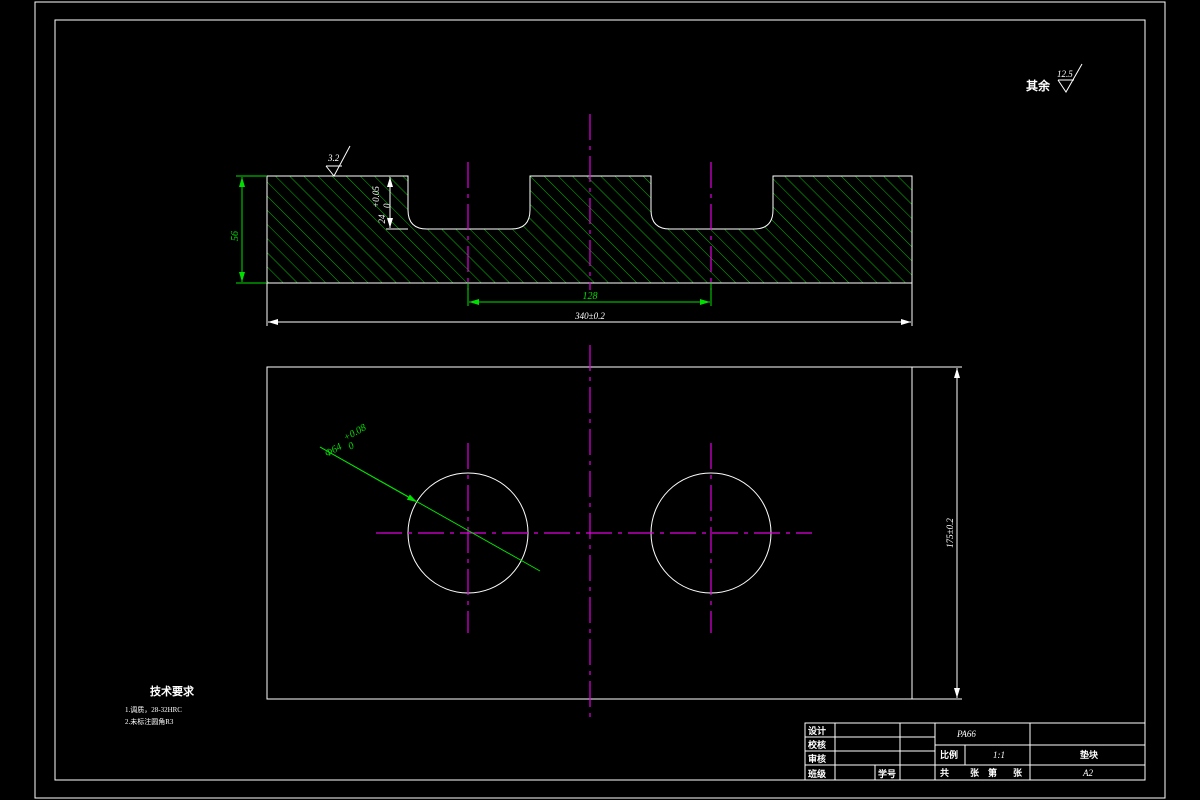 The height and width of the screenshot is (800, 1200). I want to click on tb-sheet-unit-2: 张, so click(1018, 772).